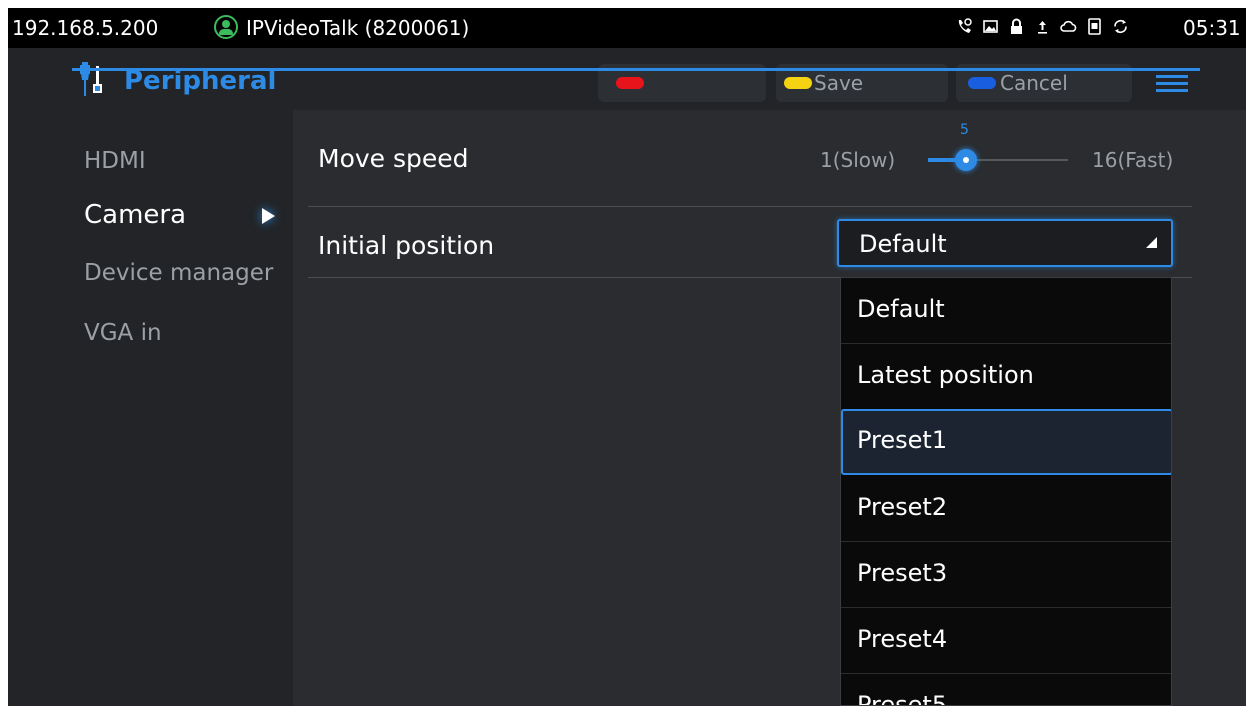 Image resolution: width=1254 pixels, height=706 pixels. Describe the element at coordinates (1016, 26) in the screenshot. I see `lock-icon` at that location.